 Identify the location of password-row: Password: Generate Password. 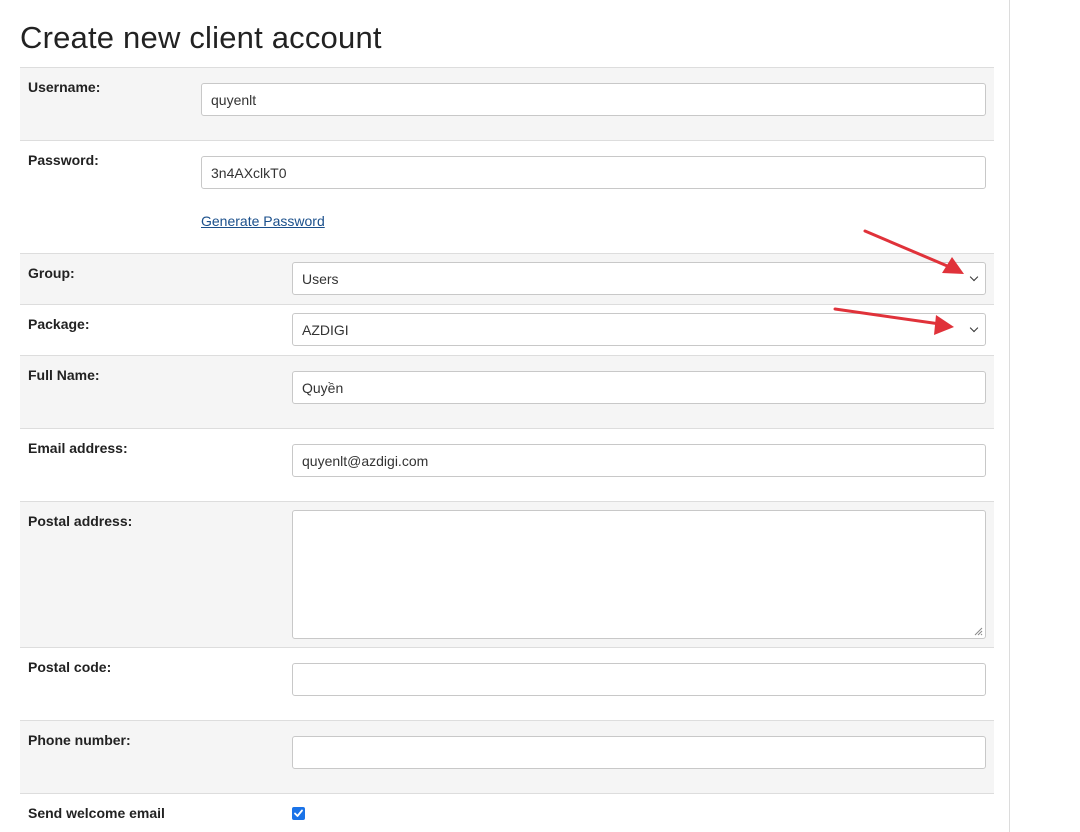
(507, 197).